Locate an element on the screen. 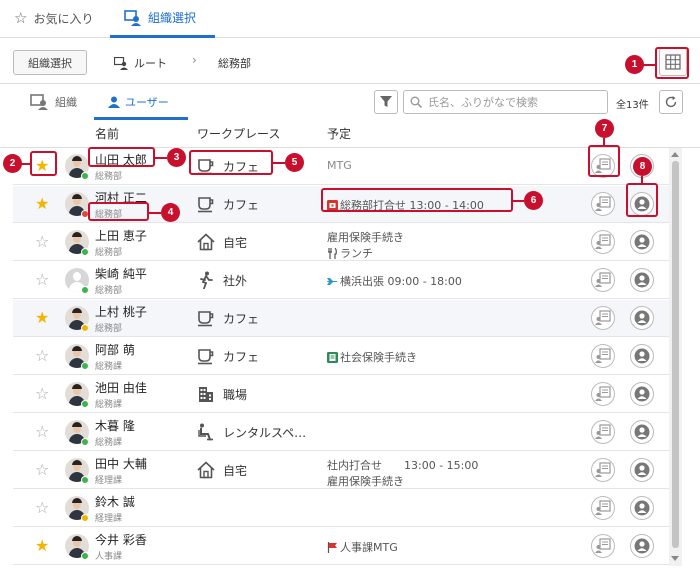 Image resolution: width=700 pixels, height=569 pixels. scroll-thumb is located at coordinates (675, 354).